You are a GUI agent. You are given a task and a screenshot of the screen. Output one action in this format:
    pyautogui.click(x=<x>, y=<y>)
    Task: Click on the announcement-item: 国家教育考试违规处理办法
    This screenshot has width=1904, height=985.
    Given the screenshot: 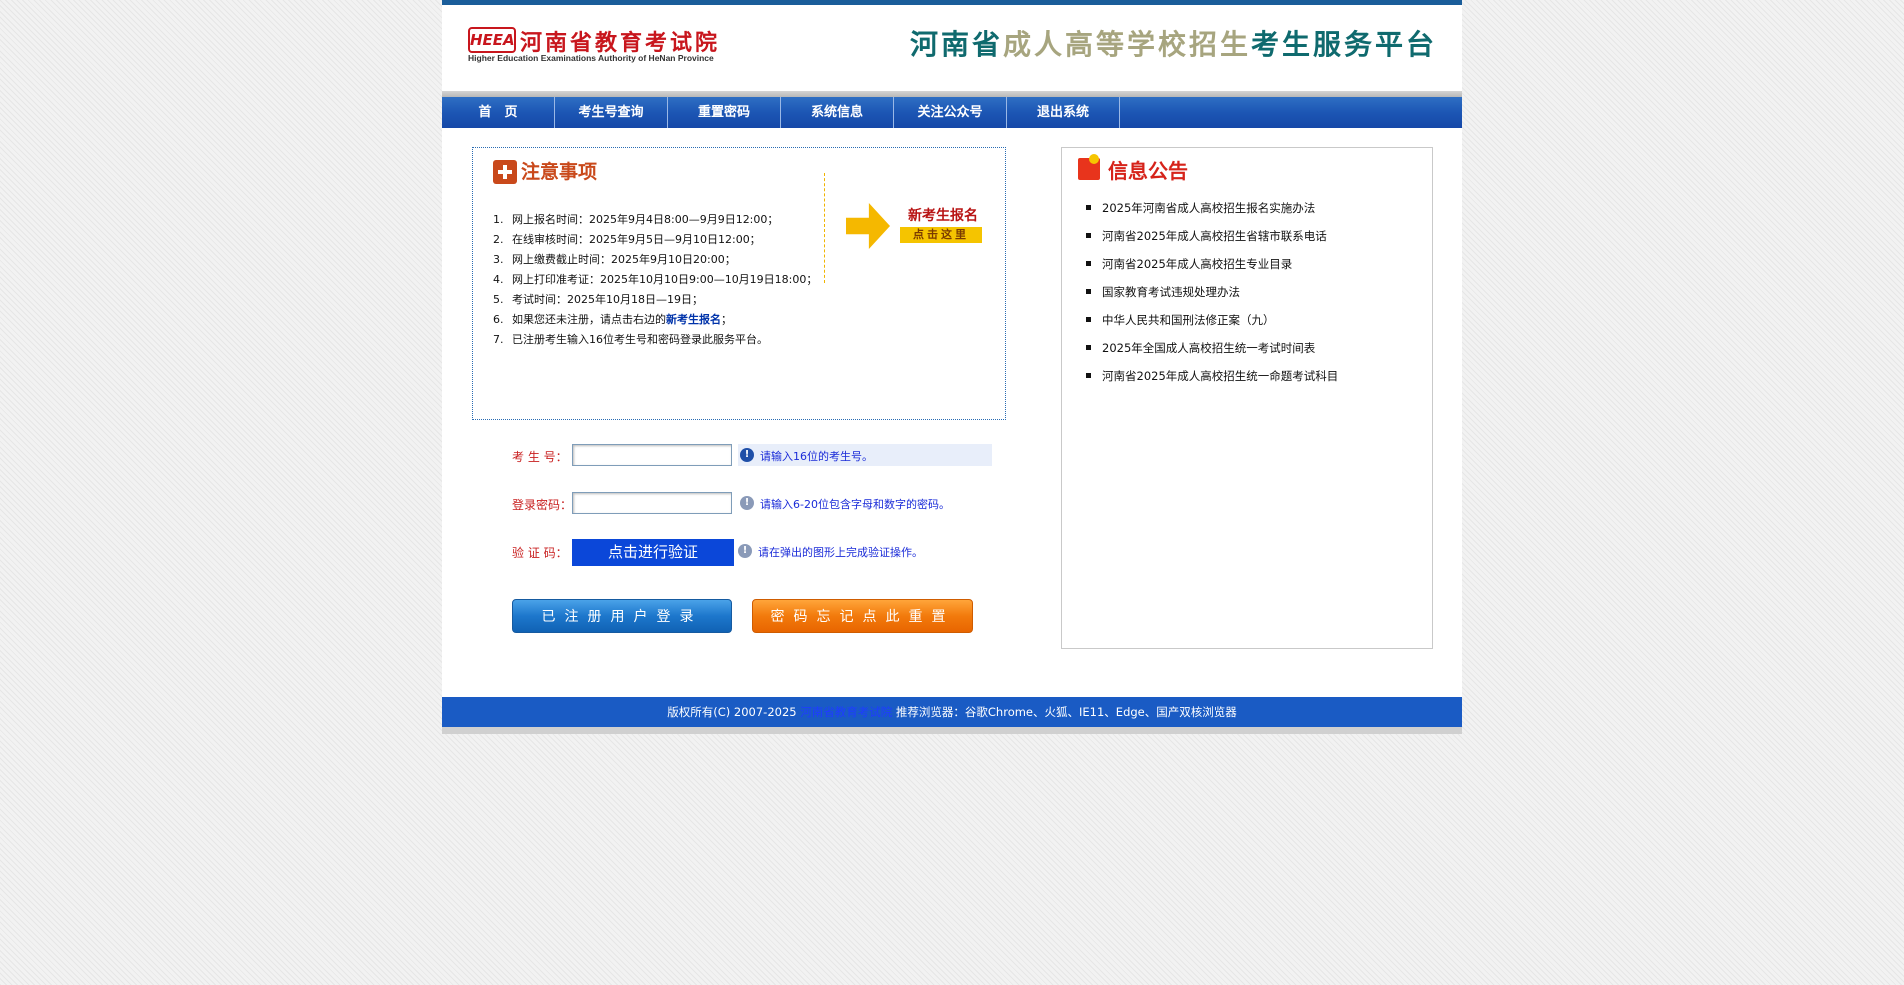 What is the action you would take?
    pyautogui.click(x=1251, y=298)
    